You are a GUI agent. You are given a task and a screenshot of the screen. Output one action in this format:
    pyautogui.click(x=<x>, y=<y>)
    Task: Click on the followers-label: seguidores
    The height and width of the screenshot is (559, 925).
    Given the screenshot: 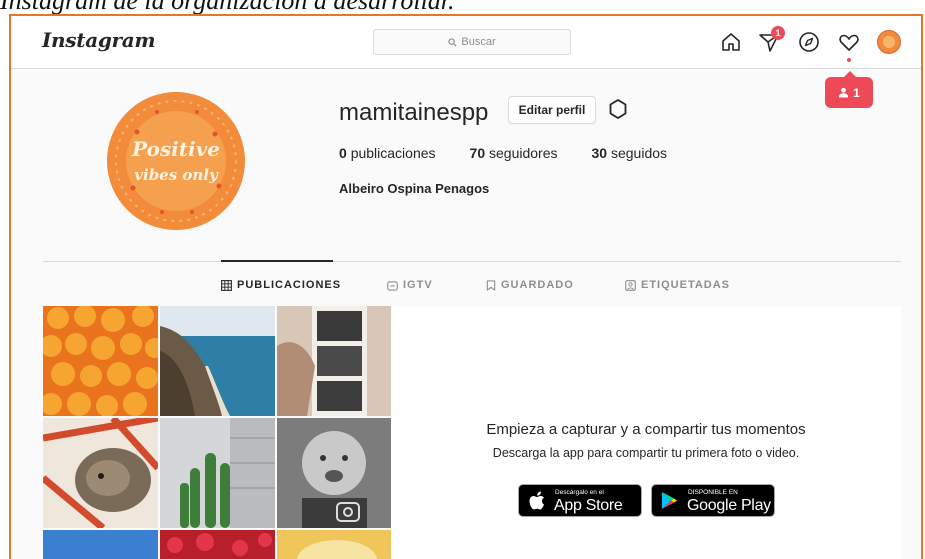 What is the action you would take?
    pyautogui.click(x=523, y=153)
    